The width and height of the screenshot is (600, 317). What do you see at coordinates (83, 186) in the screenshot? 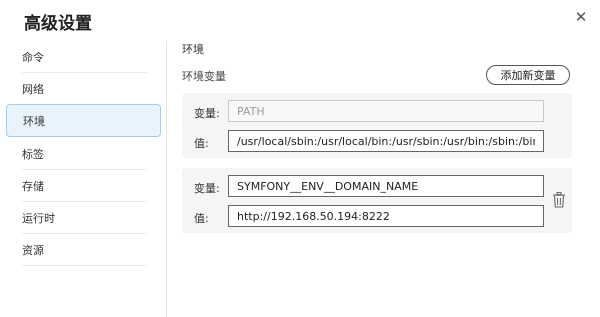
I see `sidebar-item-storage: 存储` at bounding box center [83, 186].